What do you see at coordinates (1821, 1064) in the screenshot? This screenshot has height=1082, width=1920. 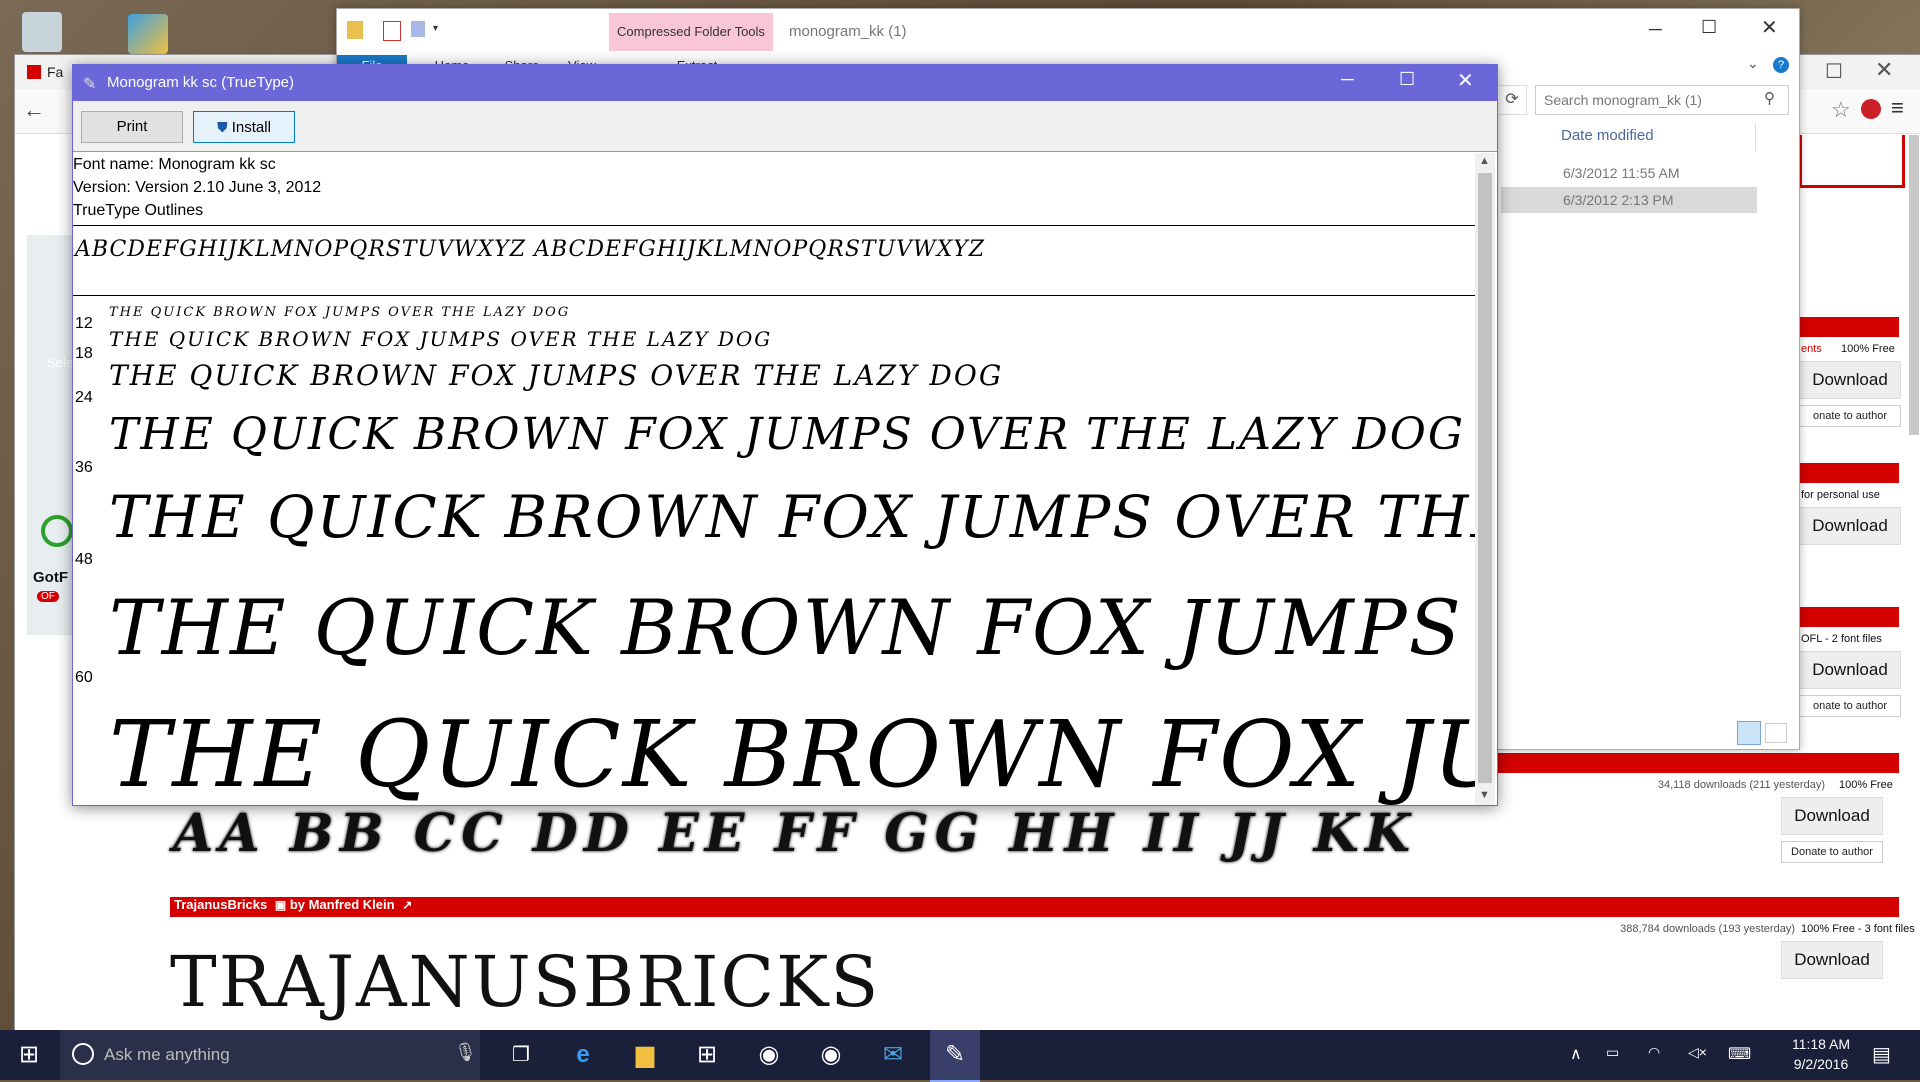 I see `clock-date: 9/2/2016` at bounding box center [1821, 1064].